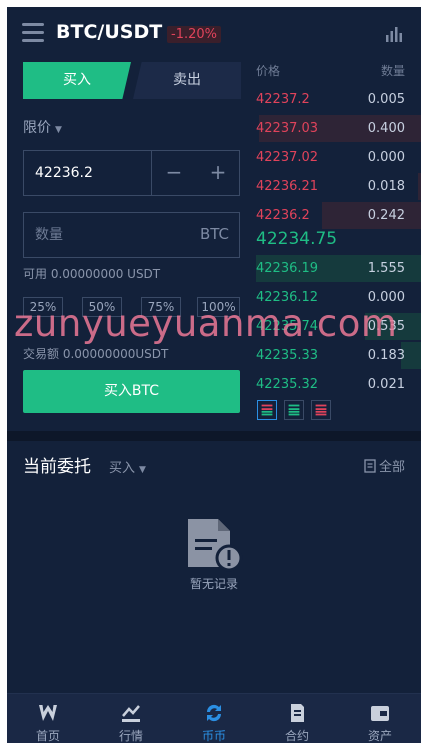 This screenshot has height=750, width=428. I want to click on minus-icon: −, so click(174, 173).